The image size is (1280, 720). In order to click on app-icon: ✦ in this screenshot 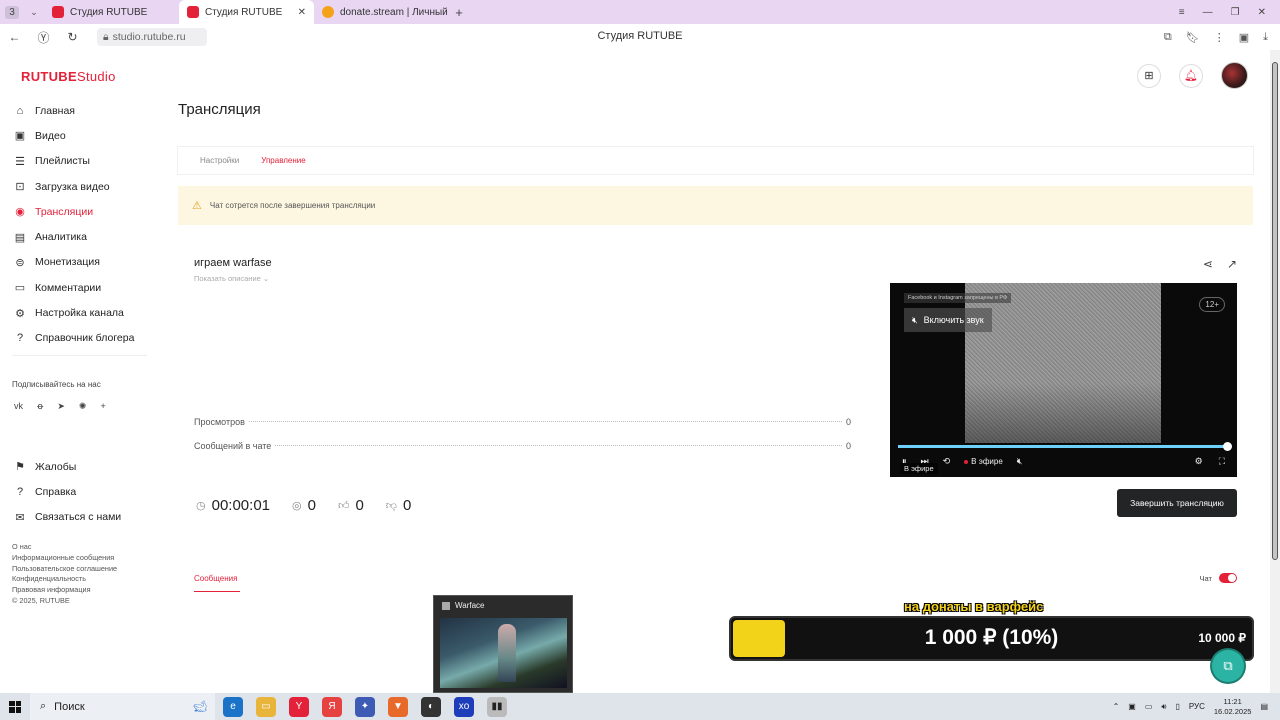, I will do `click(365, 706)`.